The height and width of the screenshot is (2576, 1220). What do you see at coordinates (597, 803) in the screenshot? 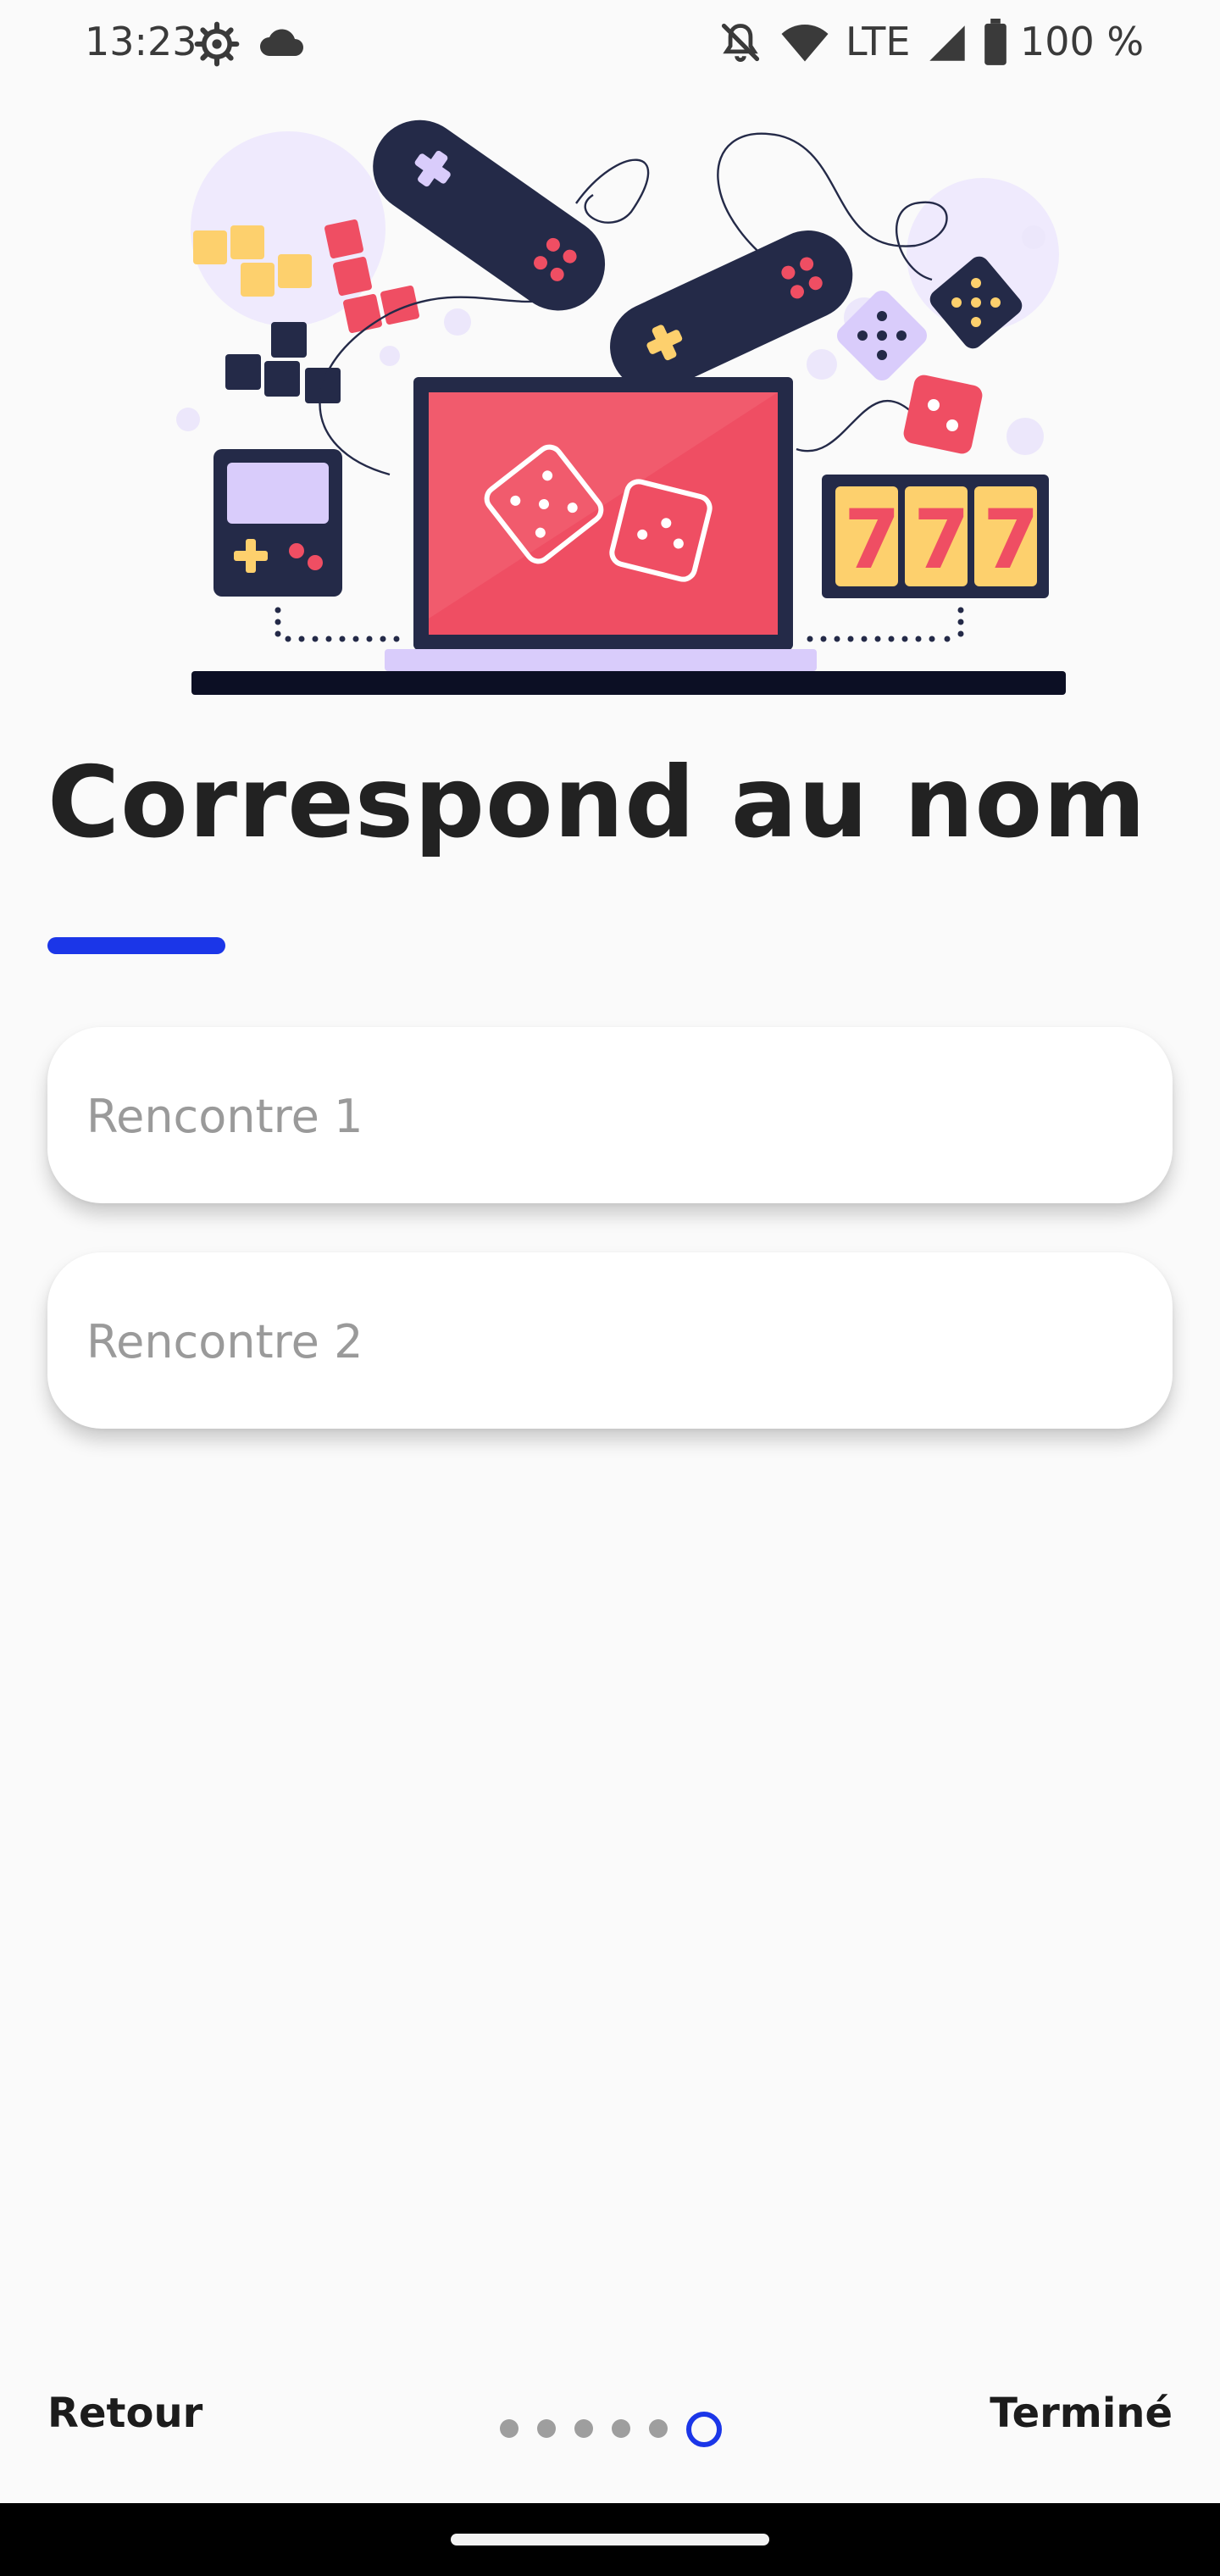
I see `page-title: Correspond au nom` at bounding box center [597, 803].